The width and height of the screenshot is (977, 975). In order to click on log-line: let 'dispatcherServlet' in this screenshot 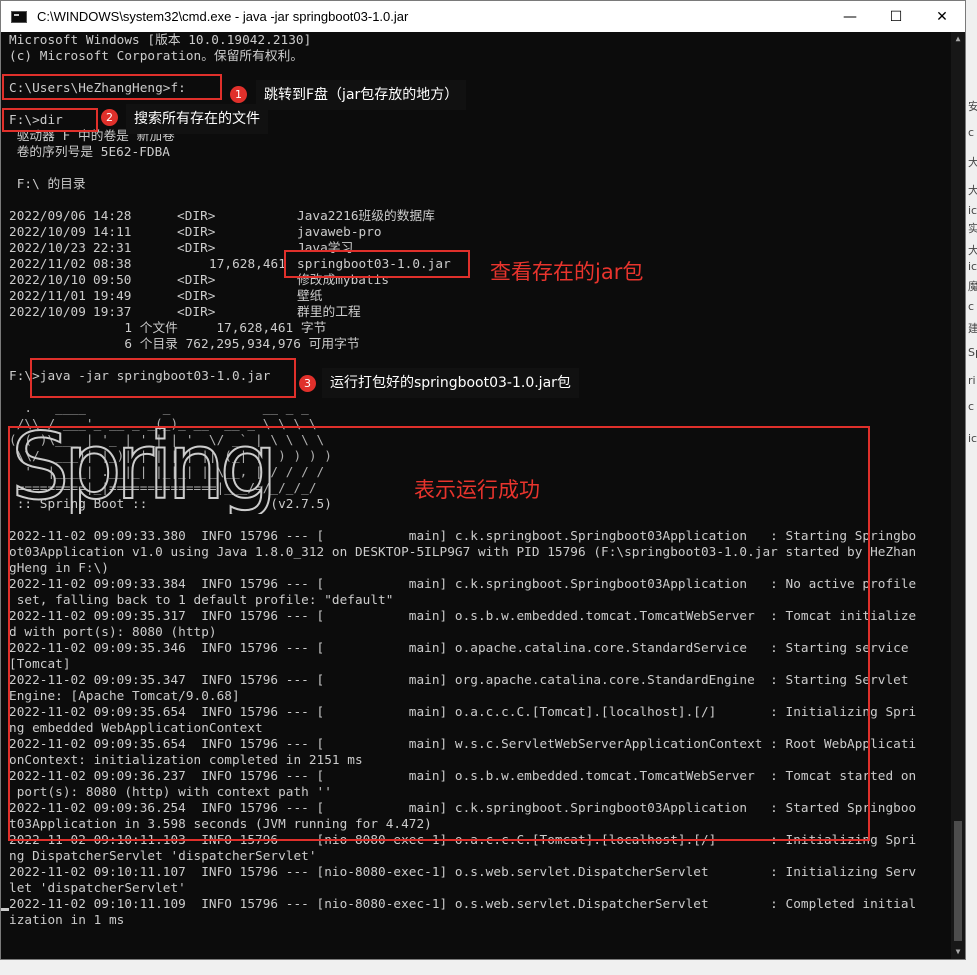, I will do `click(97, 887)`.